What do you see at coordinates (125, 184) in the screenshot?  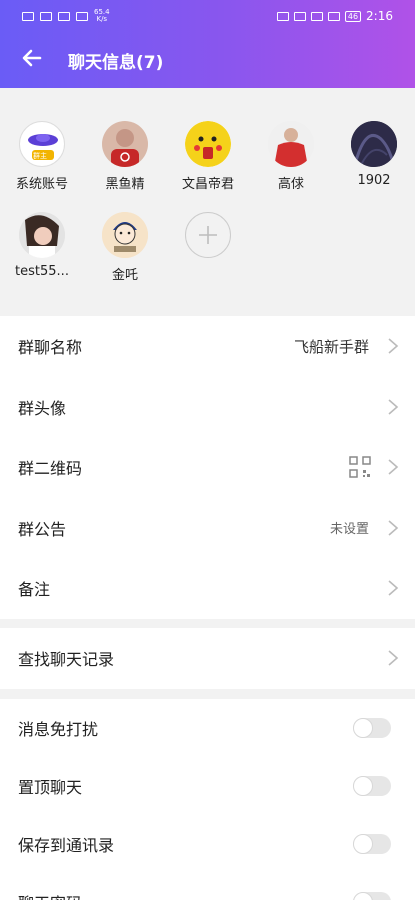 I see `member-name: 黑鱼精` at bounding box center [125, 184].